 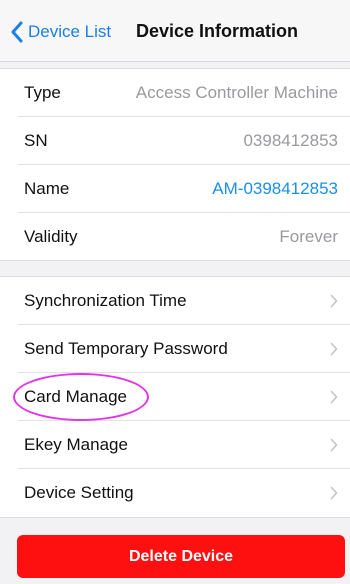 I want to click on type-label: Type, so click(x=42, y=92).